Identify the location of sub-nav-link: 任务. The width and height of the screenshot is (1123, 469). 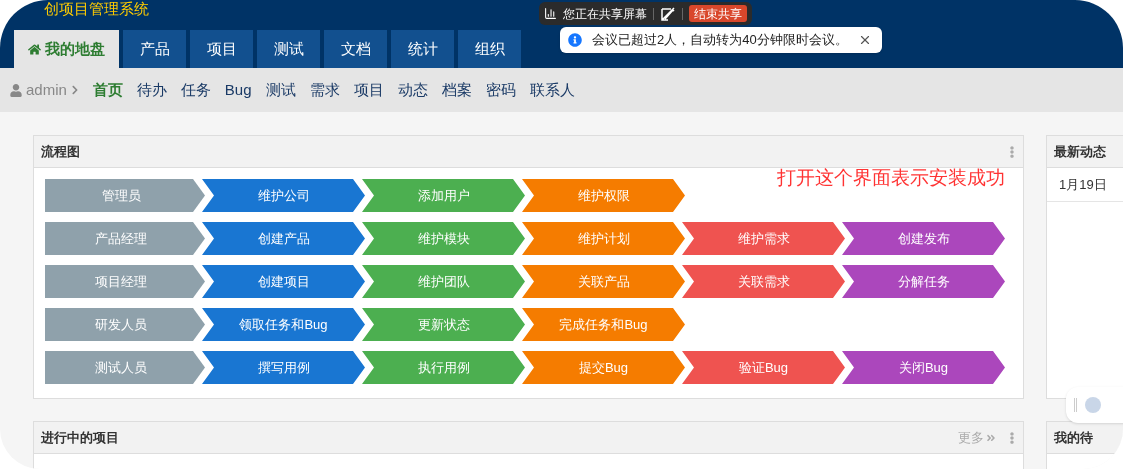
(195, 90).